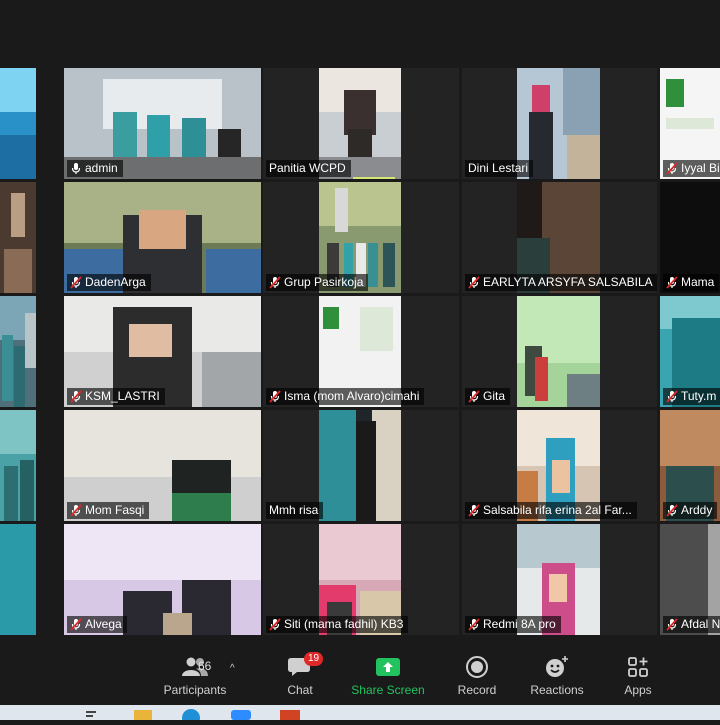  What do you see at coordinates (317, 282) in the screenshot?
I see `participant-nameplate: Grup Pasirkoja` at bounding box center [317, 282].